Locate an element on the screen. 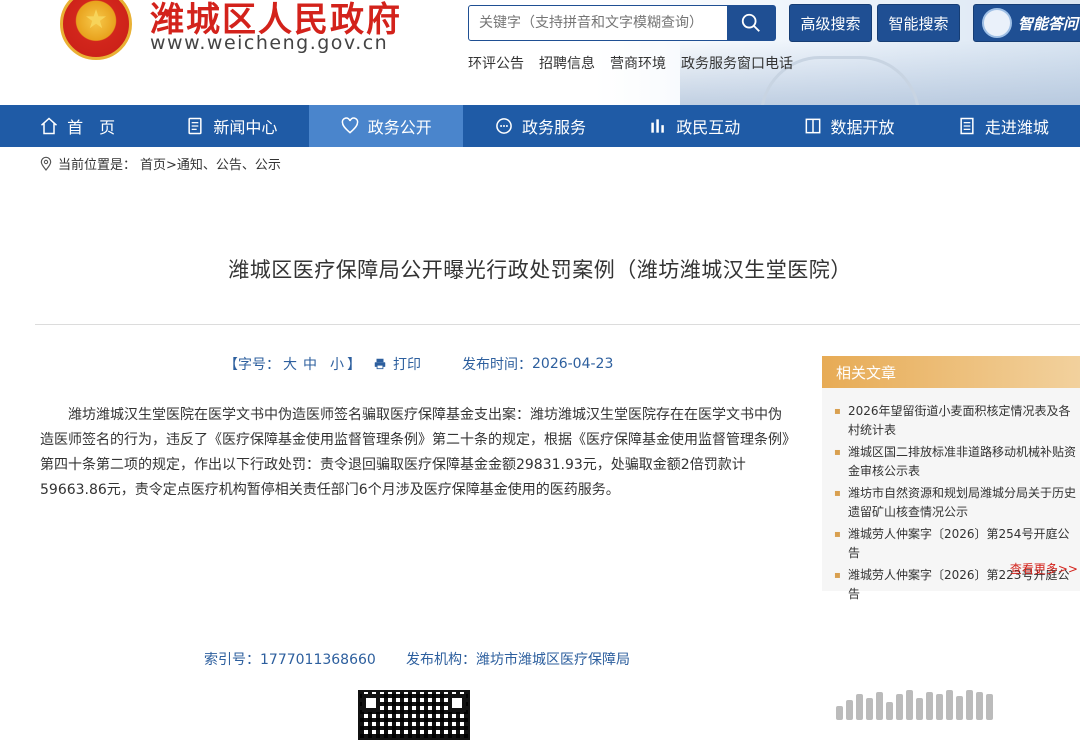 The height and width of the screenshot is (740, 1080). smart-search-button: 智能搜索 is located at coordinates (918, 23).